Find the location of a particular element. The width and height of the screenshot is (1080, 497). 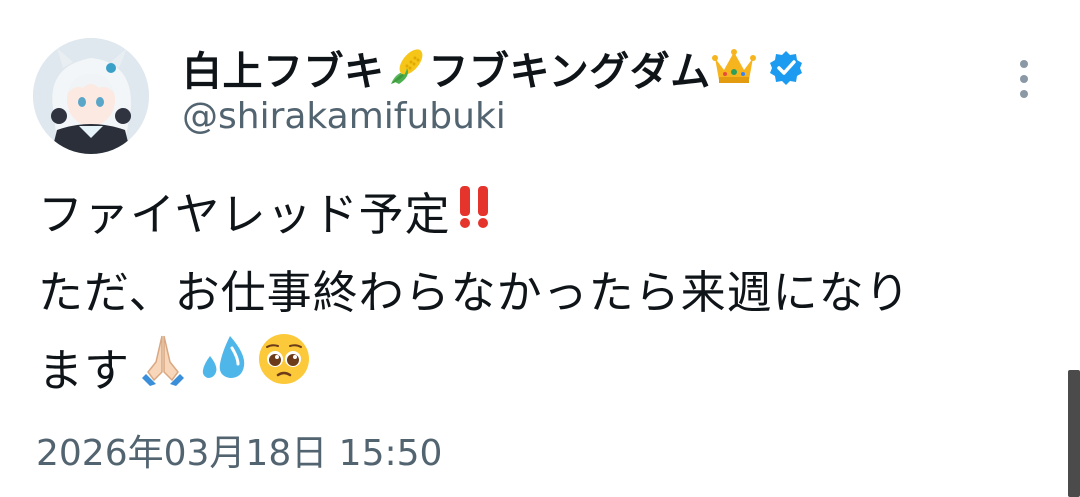

avatar is located at coordinates (91, 96).